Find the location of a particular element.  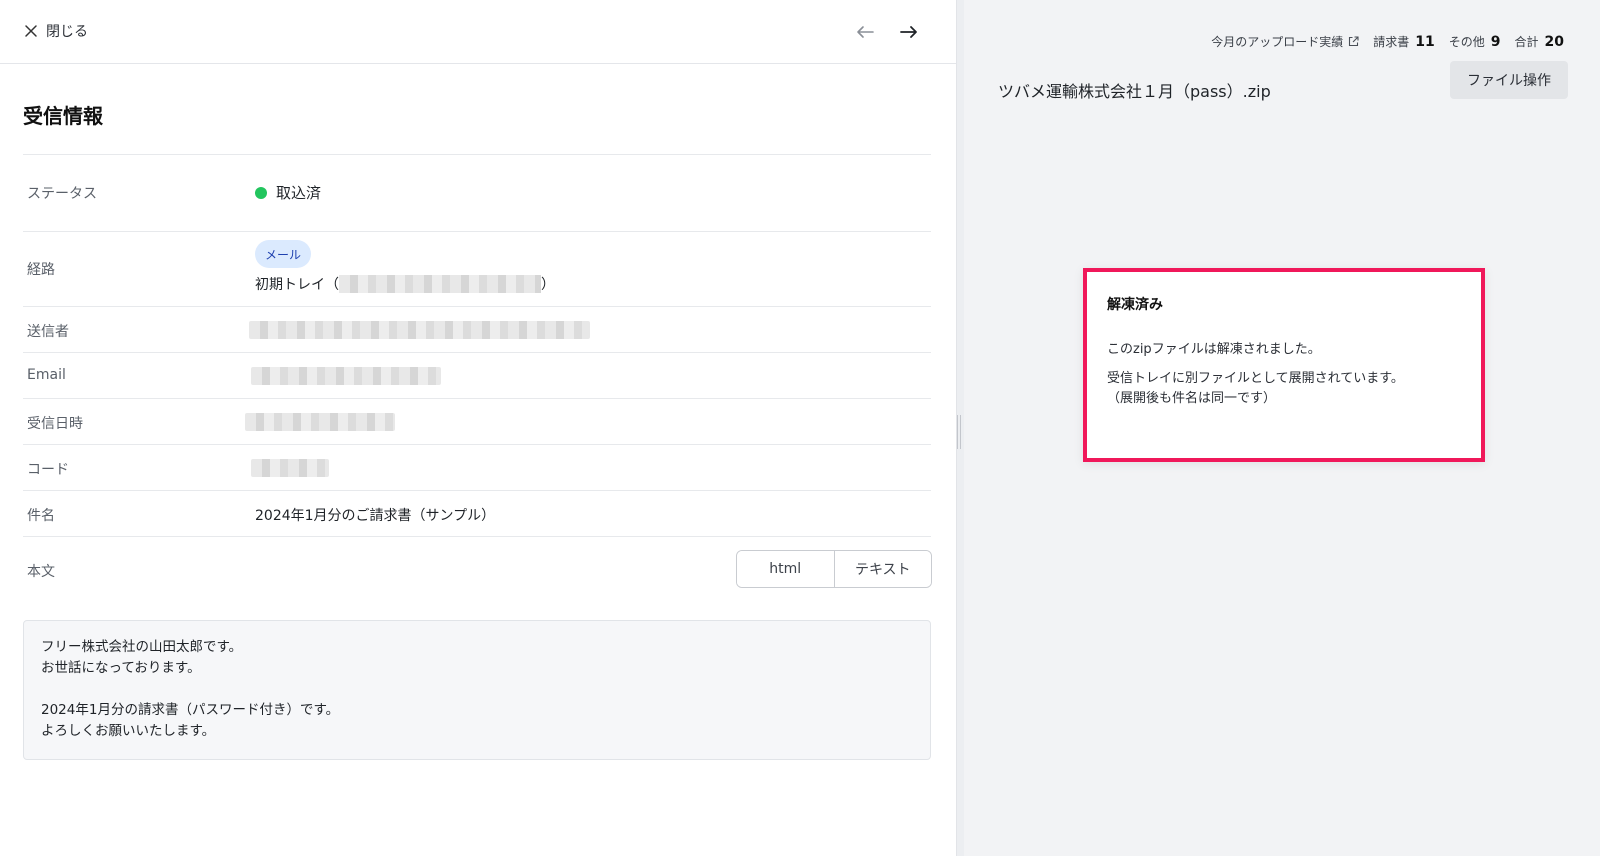

mail-body-line: フリー株式会社の山田太郎です。 is located at coordinates (142, 647).